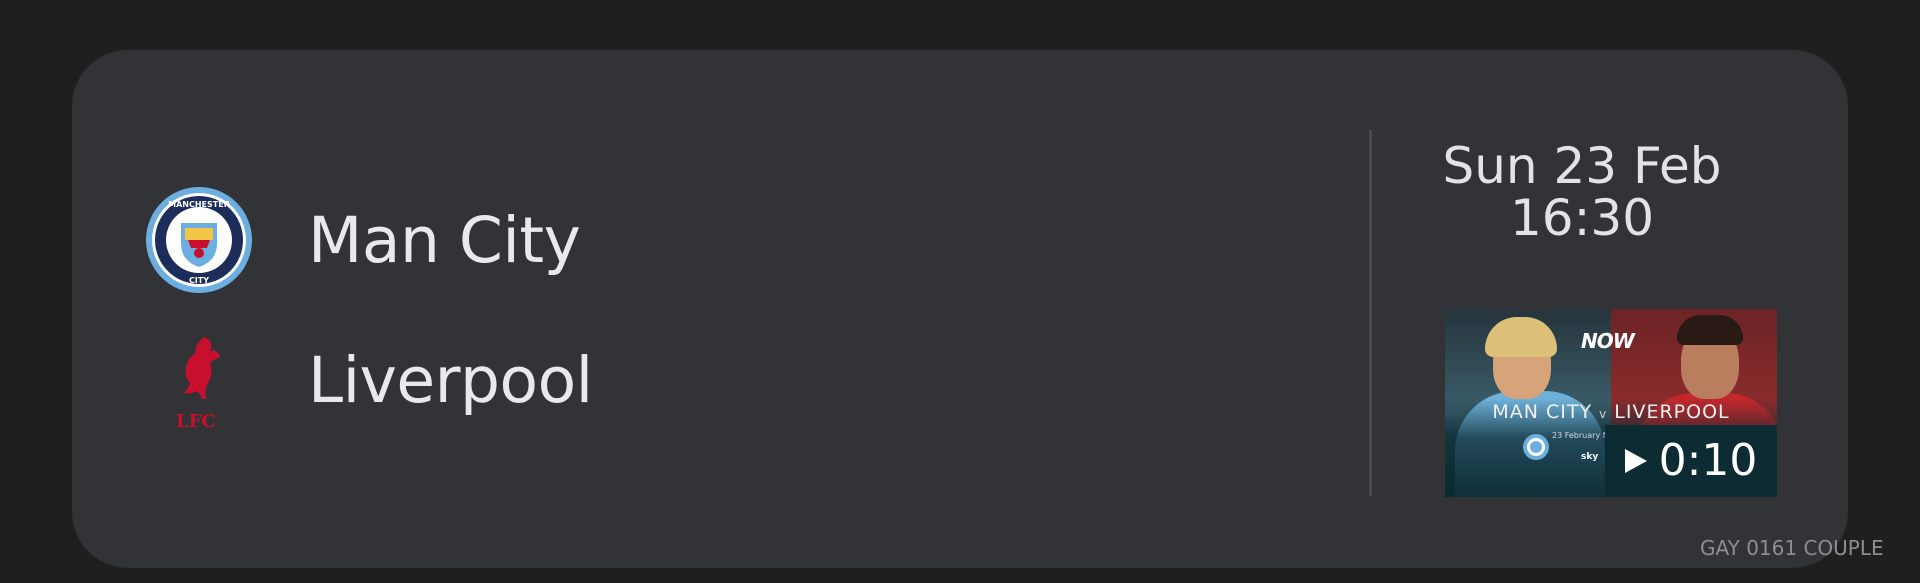 The width and height of the screenshot is (1920, 583). Describe the element at coordinates (1708, 460) in the screenshot. I see `video-duration: 0:10` at that location.